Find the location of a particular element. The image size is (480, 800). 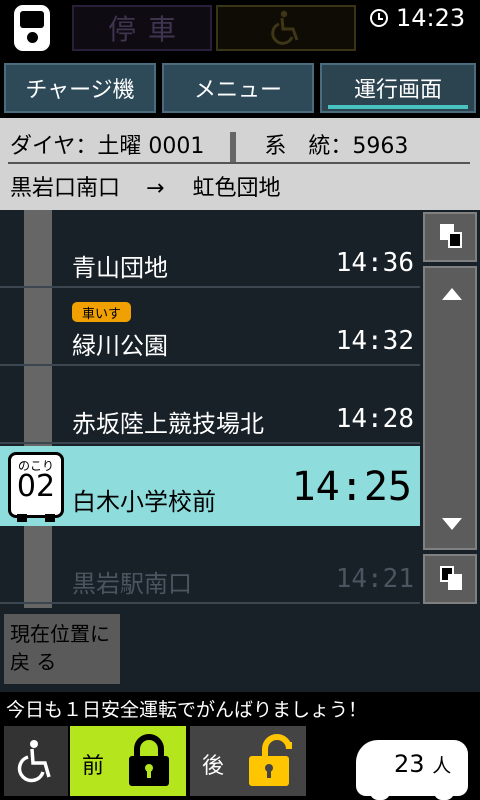

arrow-icon: → is located at coordinates (155, 188).